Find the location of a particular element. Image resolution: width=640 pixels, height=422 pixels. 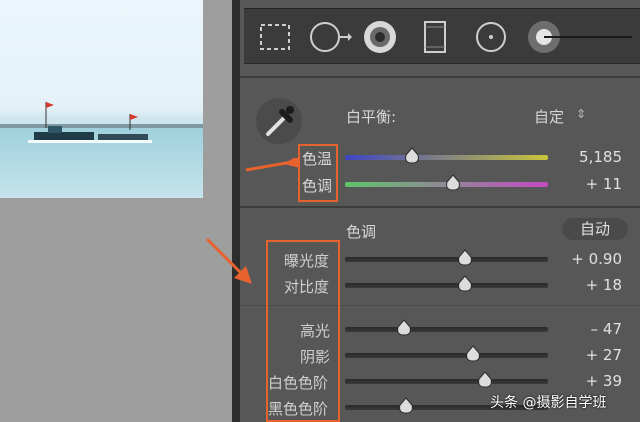

eyedropper-button is located at coordinates (279, 121).